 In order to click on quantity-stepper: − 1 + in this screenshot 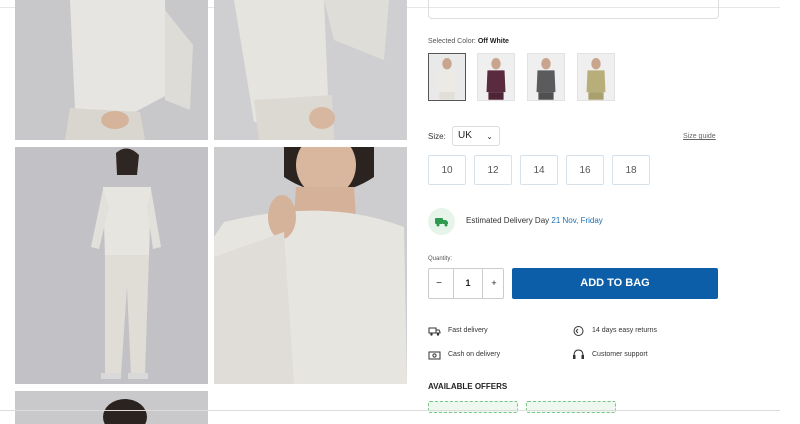, I will do `click(466, 283)`.